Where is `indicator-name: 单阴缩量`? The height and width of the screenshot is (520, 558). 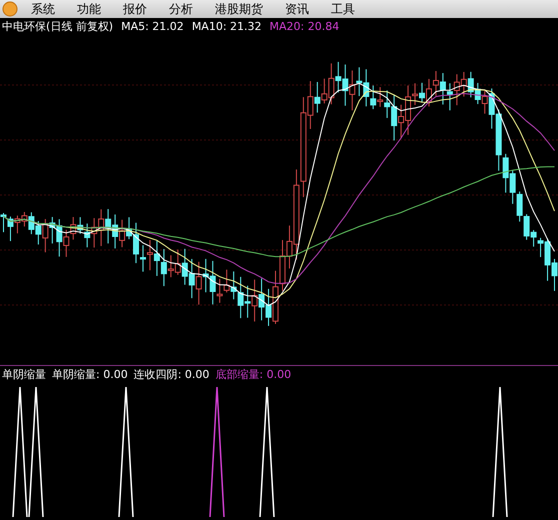 indicator-name: 单阴缩量 is located at coordinates (24, 374).